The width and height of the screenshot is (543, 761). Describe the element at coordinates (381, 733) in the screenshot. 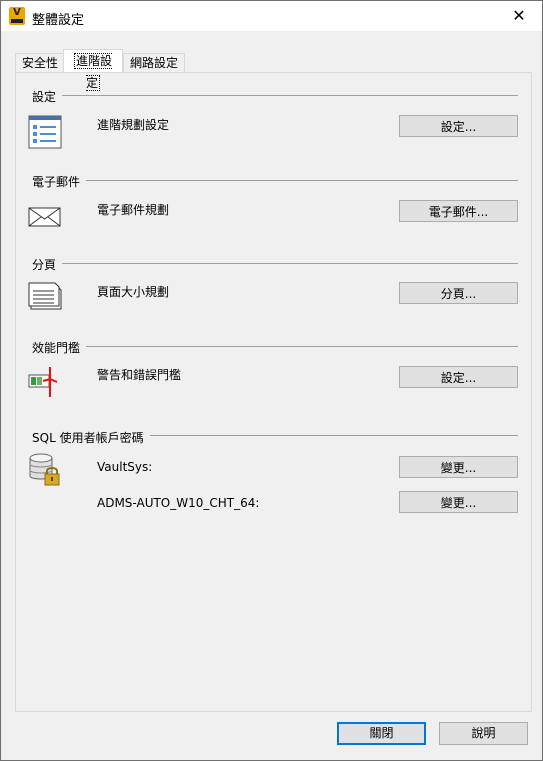

I see `close-button: 關閉` at that location.